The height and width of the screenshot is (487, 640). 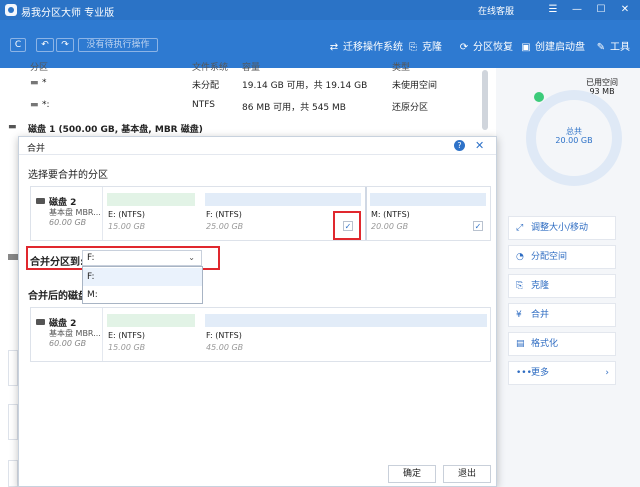 I want to click on undo-button: ↶, so click(x=45, y=45).